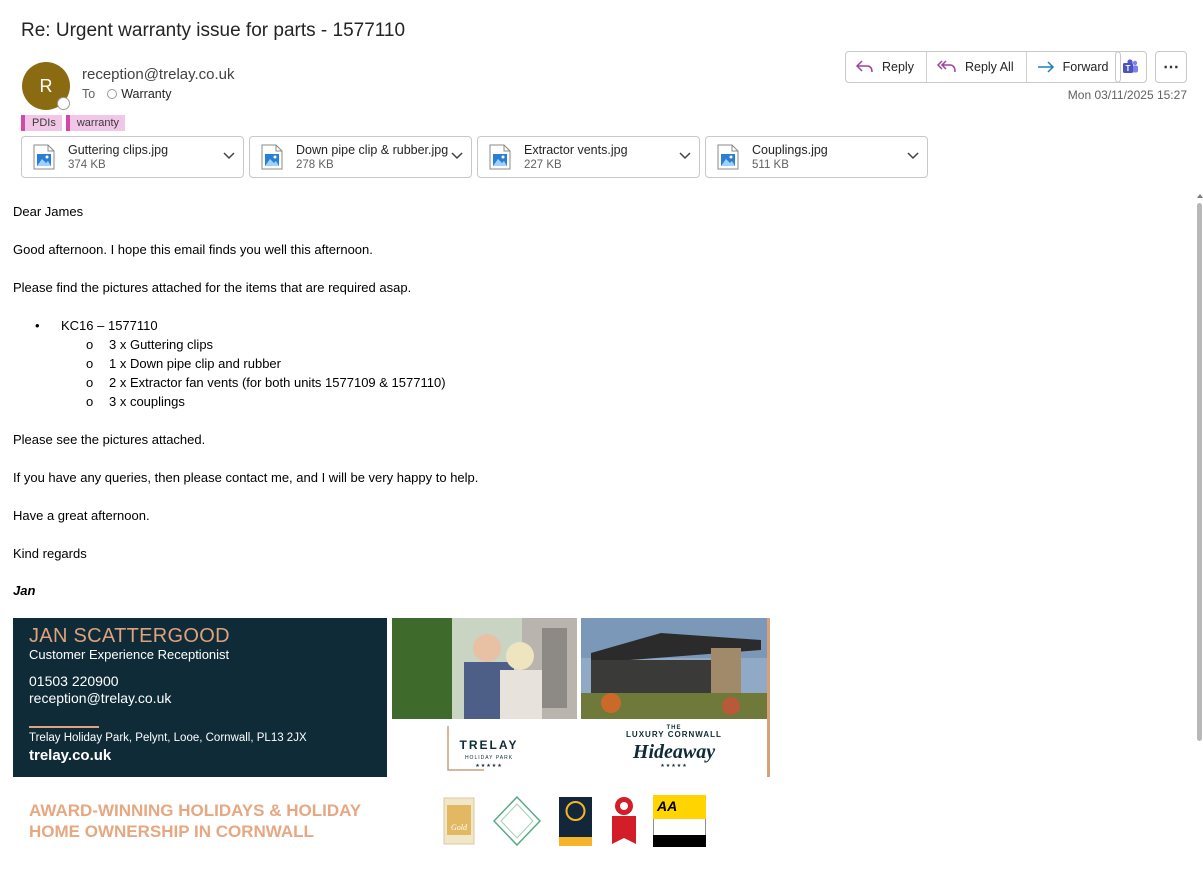  I want to click on presence-status-icon, so click(63, 103).